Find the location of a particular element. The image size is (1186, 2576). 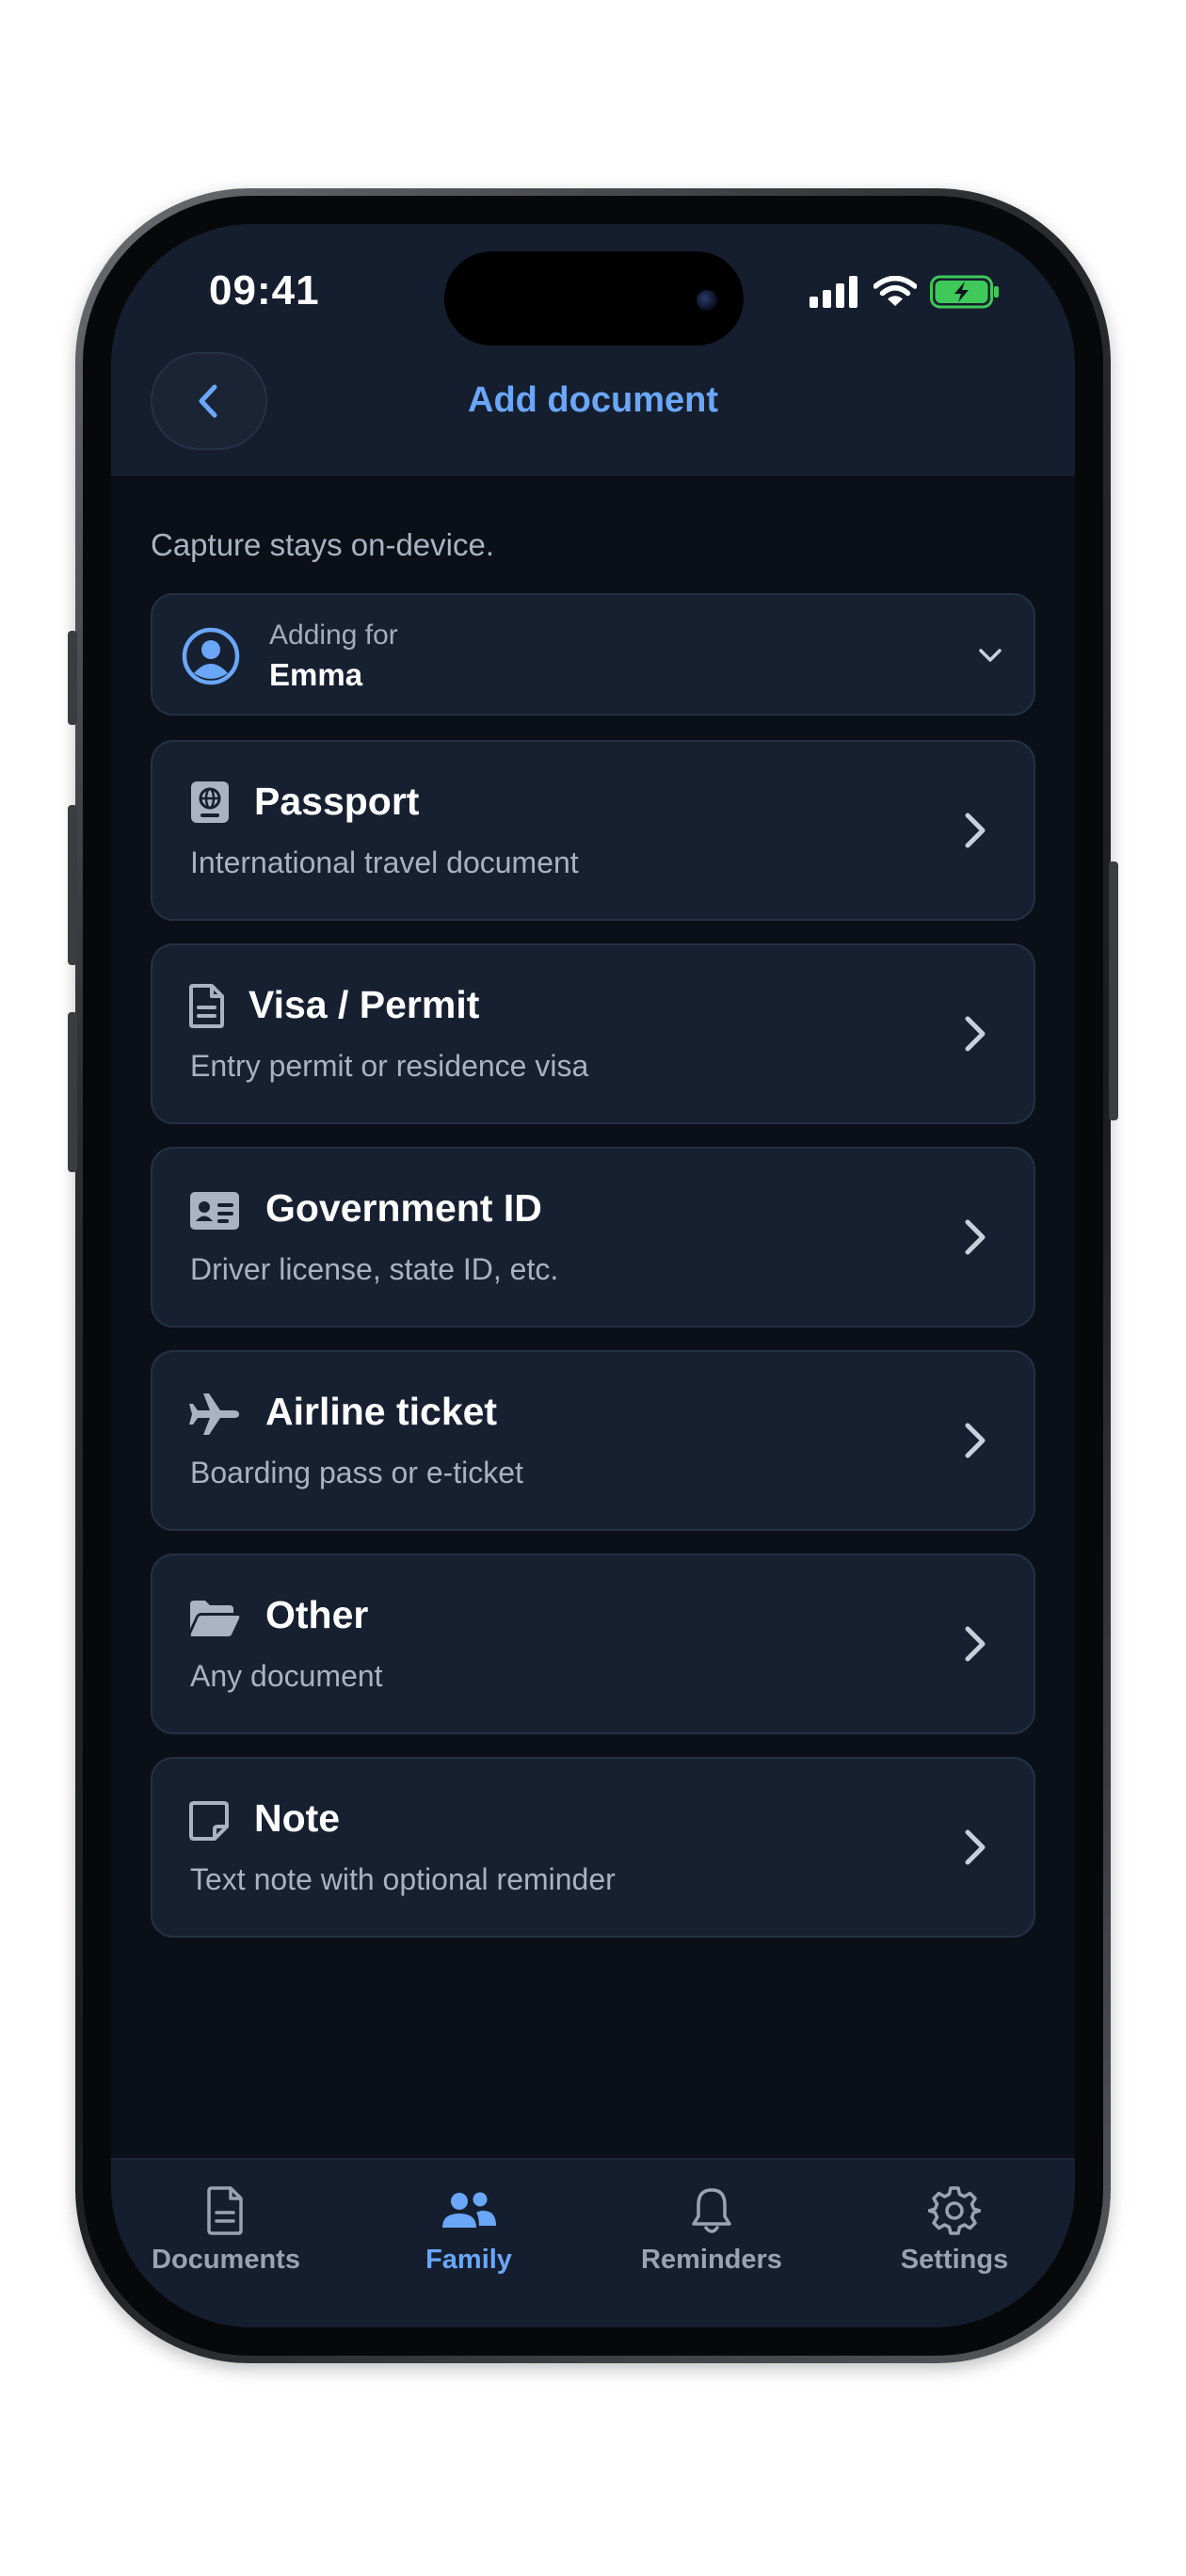

document-type-name: Passport is located at coordinates (337, 801).